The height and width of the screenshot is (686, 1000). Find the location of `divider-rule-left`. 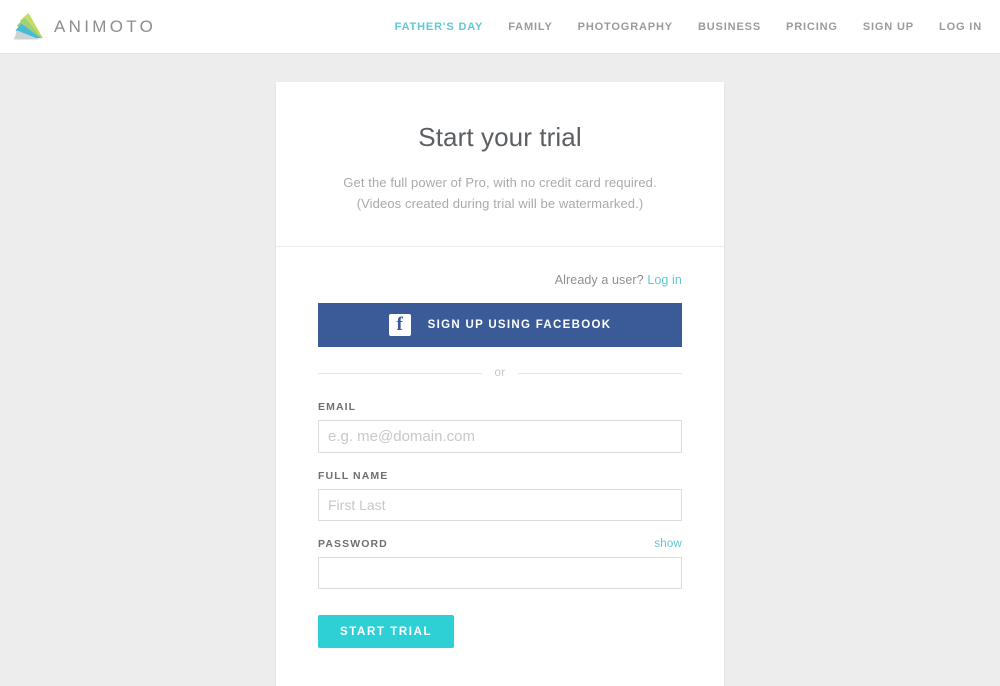

divider-rule-left is located at coordinates (400, 373).